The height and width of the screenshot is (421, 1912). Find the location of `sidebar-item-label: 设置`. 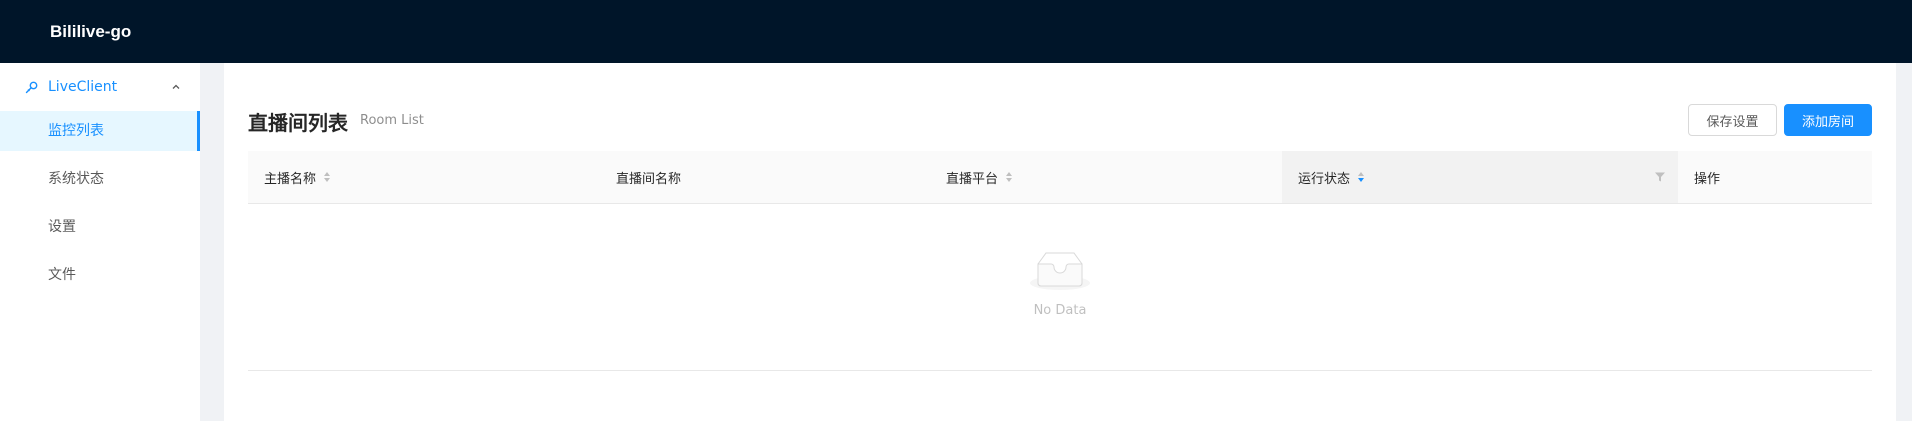

sidebar-item-label: 设置 is located at coordinates (62, 227).